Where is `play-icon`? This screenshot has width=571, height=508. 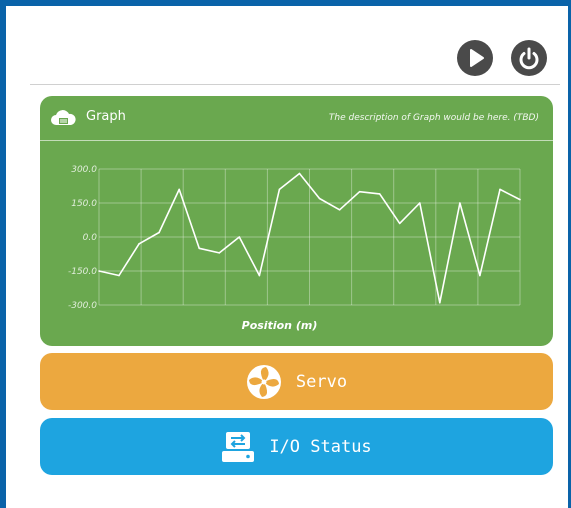 play-icon is located at coordinates (477, 58).